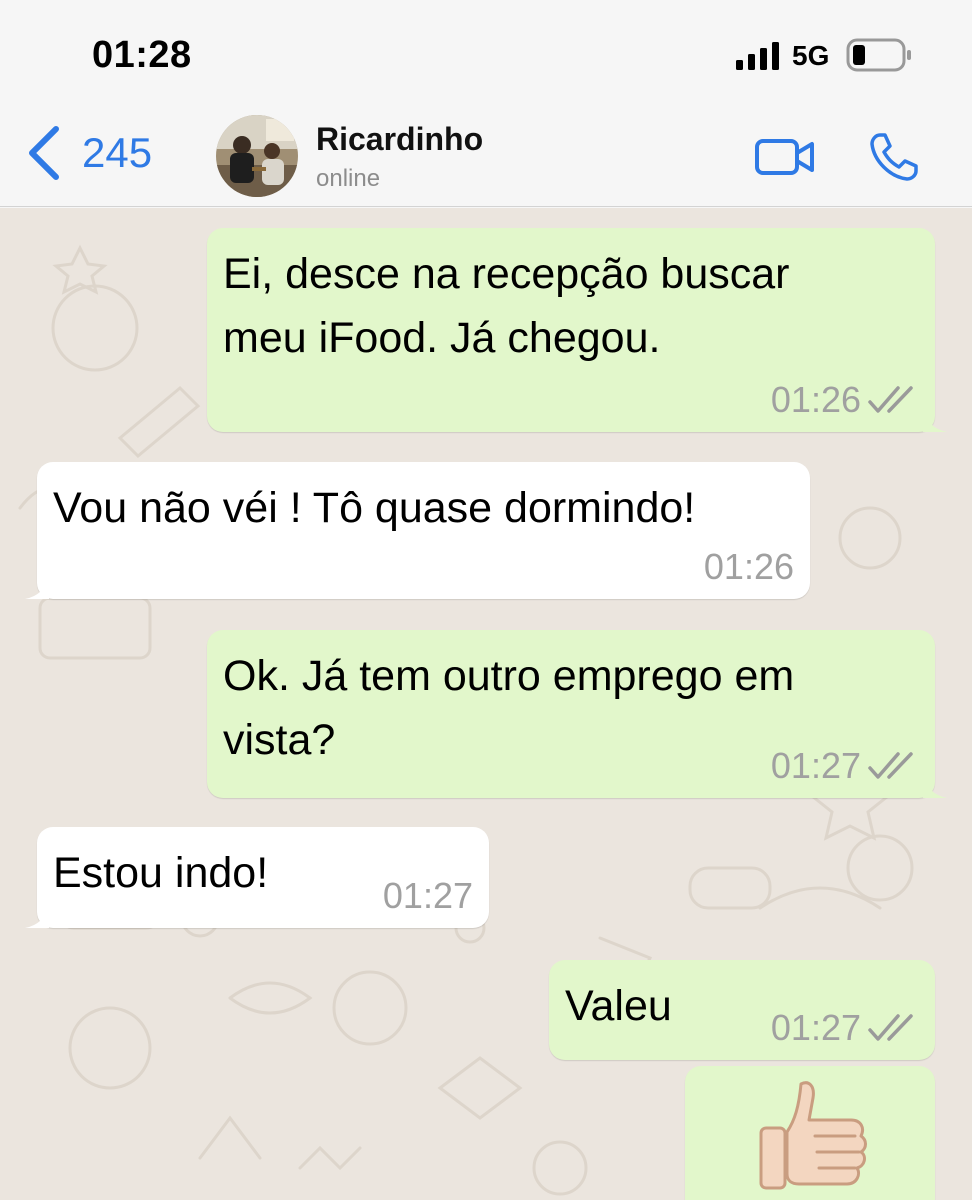 Image resolution: width=972 pixels, height=1200 pixels. What do you see at coordinates (742, 1010) in the screenshot?
I see `message-outgoing: Valeu 01:27` at bounding box center [742, 1010].